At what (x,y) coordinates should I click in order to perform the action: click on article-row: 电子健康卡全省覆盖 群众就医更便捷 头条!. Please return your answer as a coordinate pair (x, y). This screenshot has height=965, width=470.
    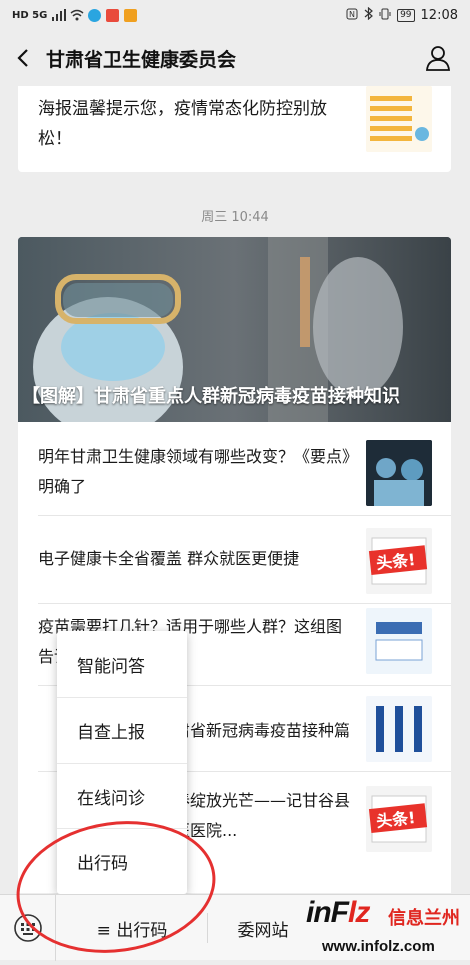
    Looking at the image, I should click on (234, 560).